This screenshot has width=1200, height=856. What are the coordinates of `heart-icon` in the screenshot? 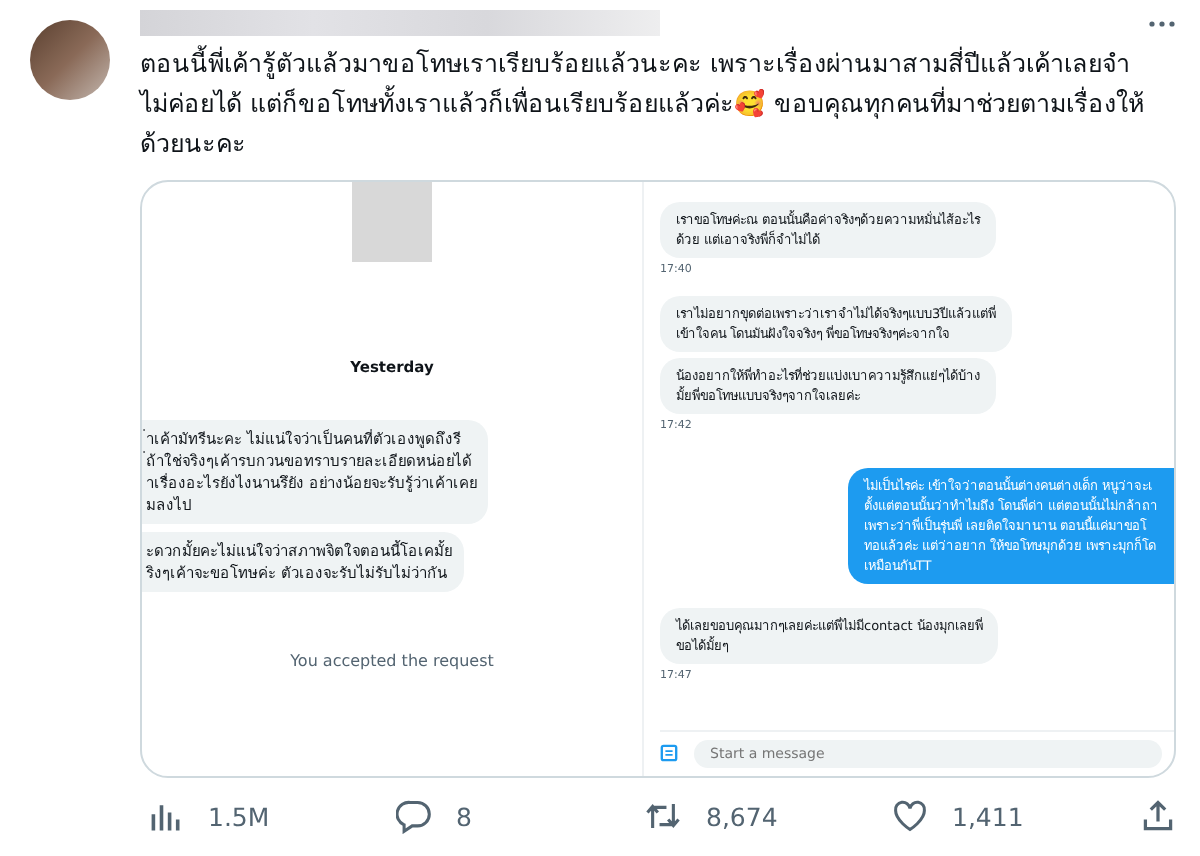 It's located at (910, 816).